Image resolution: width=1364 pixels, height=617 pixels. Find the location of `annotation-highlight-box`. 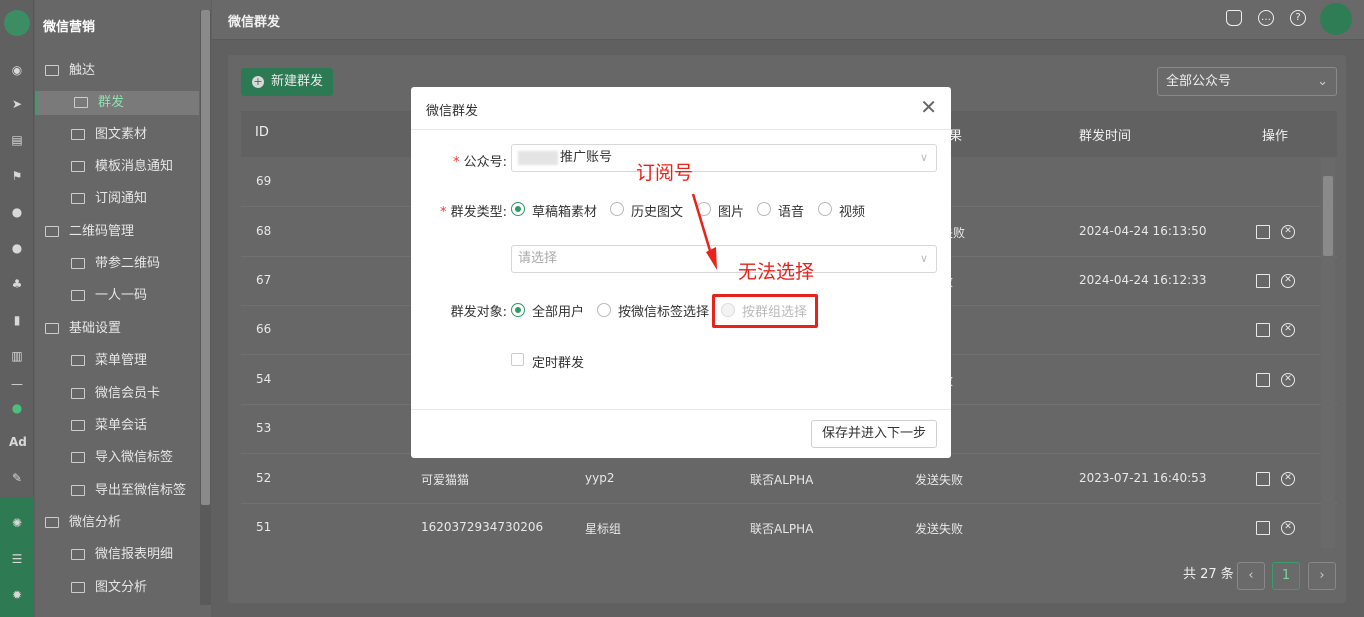

annotation-highlight-box is located at coordinates (765, 311).